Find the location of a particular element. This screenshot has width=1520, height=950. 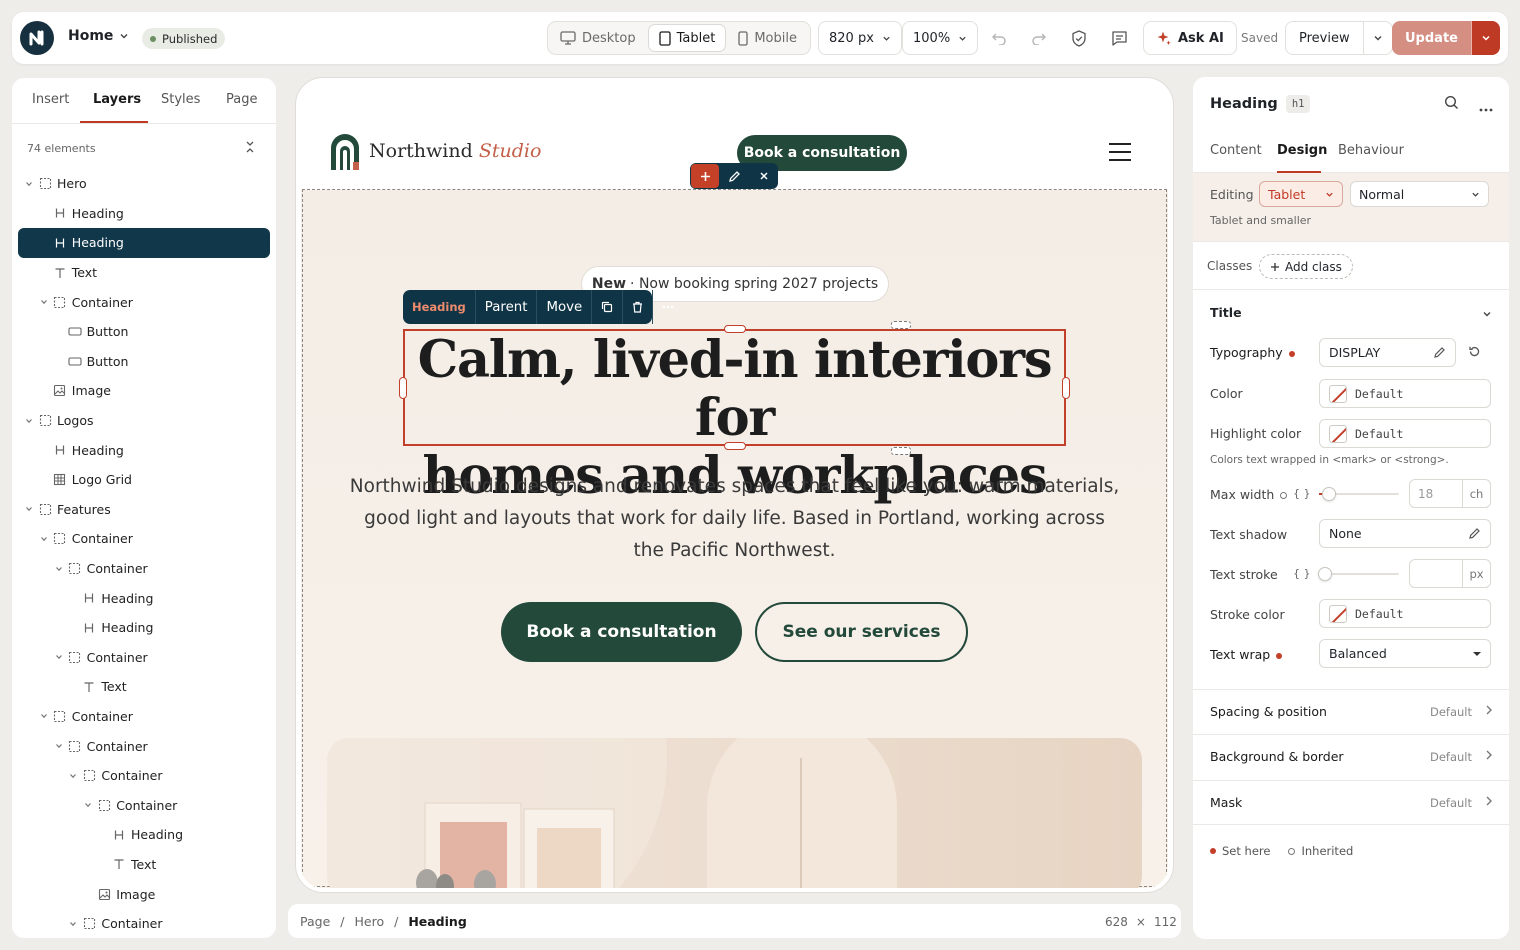

stroke-color-field: Default is located at coordinates (1405, 613).